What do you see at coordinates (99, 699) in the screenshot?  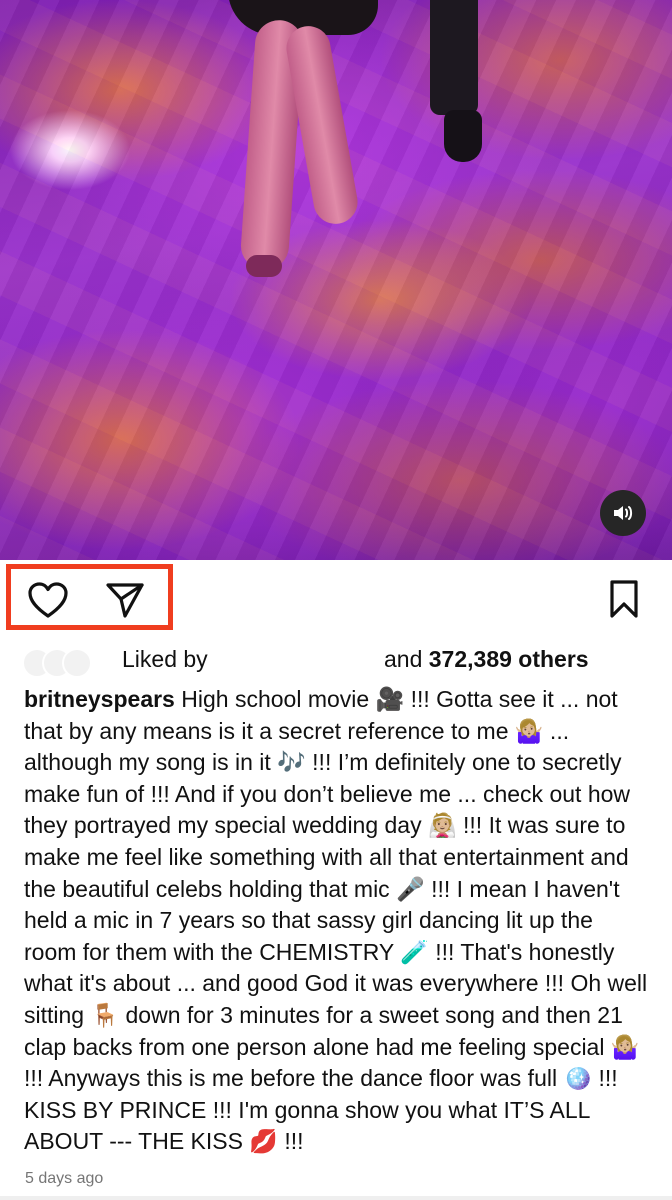 I see `caption-username: britneyspears` at bounding box center [99, 699].